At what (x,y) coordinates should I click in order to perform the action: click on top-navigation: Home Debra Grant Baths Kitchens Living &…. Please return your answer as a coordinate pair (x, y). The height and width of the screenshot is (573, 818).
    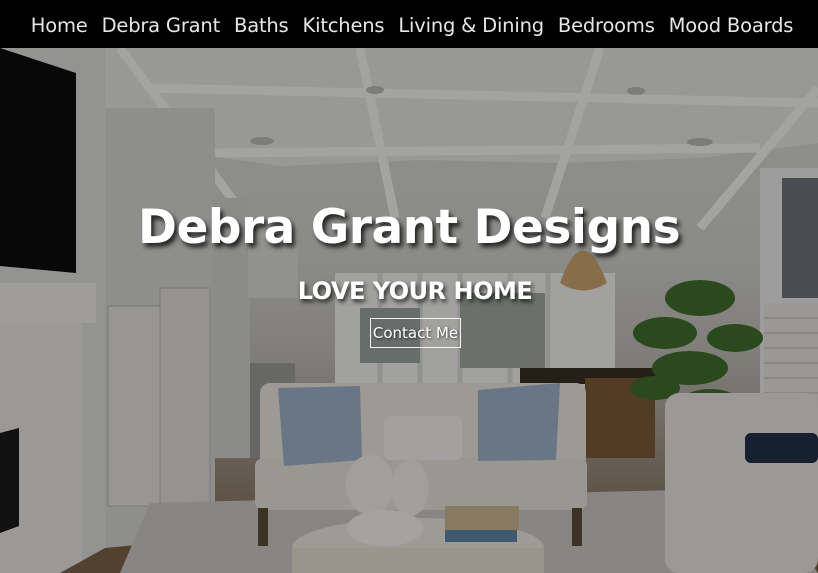
    Looking at the image, I should click on (409, 24).